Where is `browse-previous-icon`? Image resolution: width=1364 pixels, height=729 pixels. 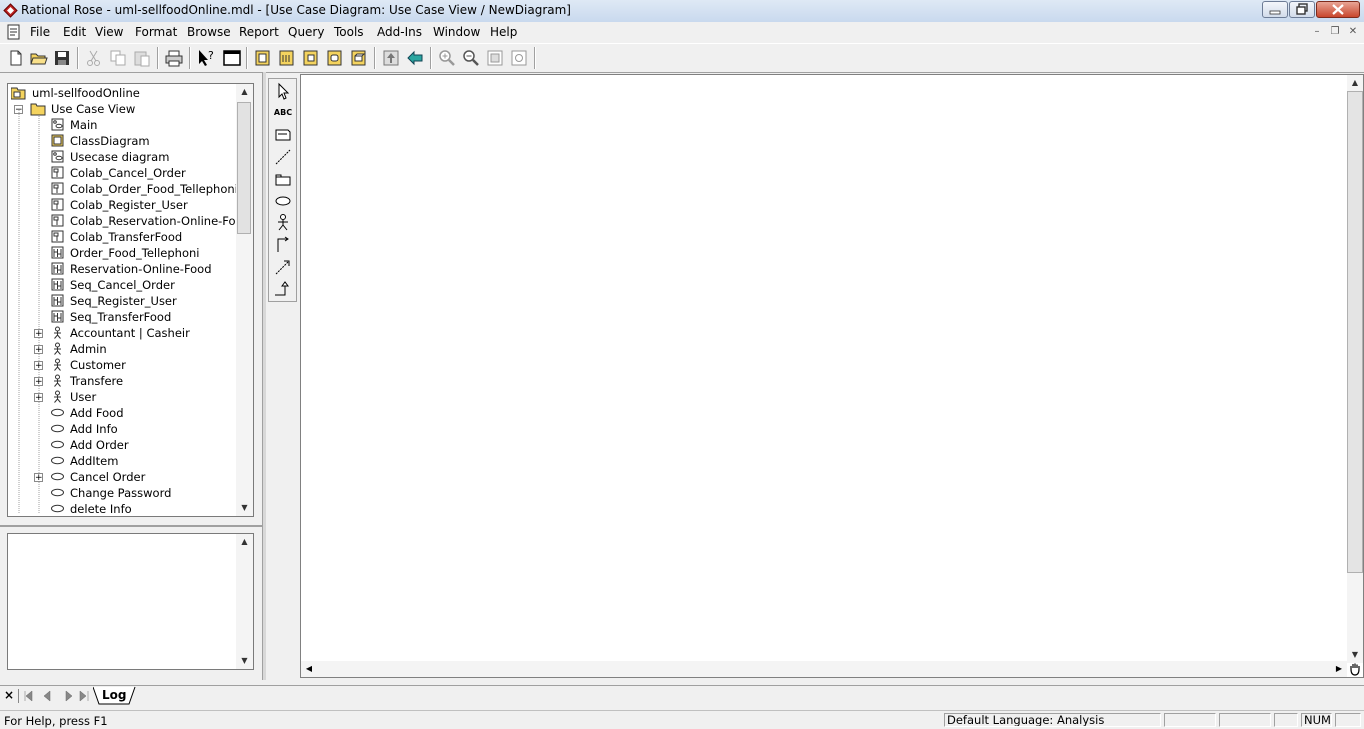
browse-previous-icon is located at coordinates (415, 58).